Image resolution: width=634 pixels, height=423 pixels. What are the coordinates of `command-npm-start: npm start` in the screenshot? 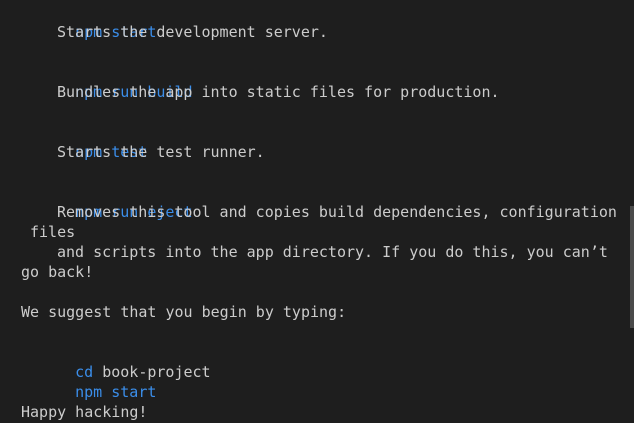 It's located at (97, 21).